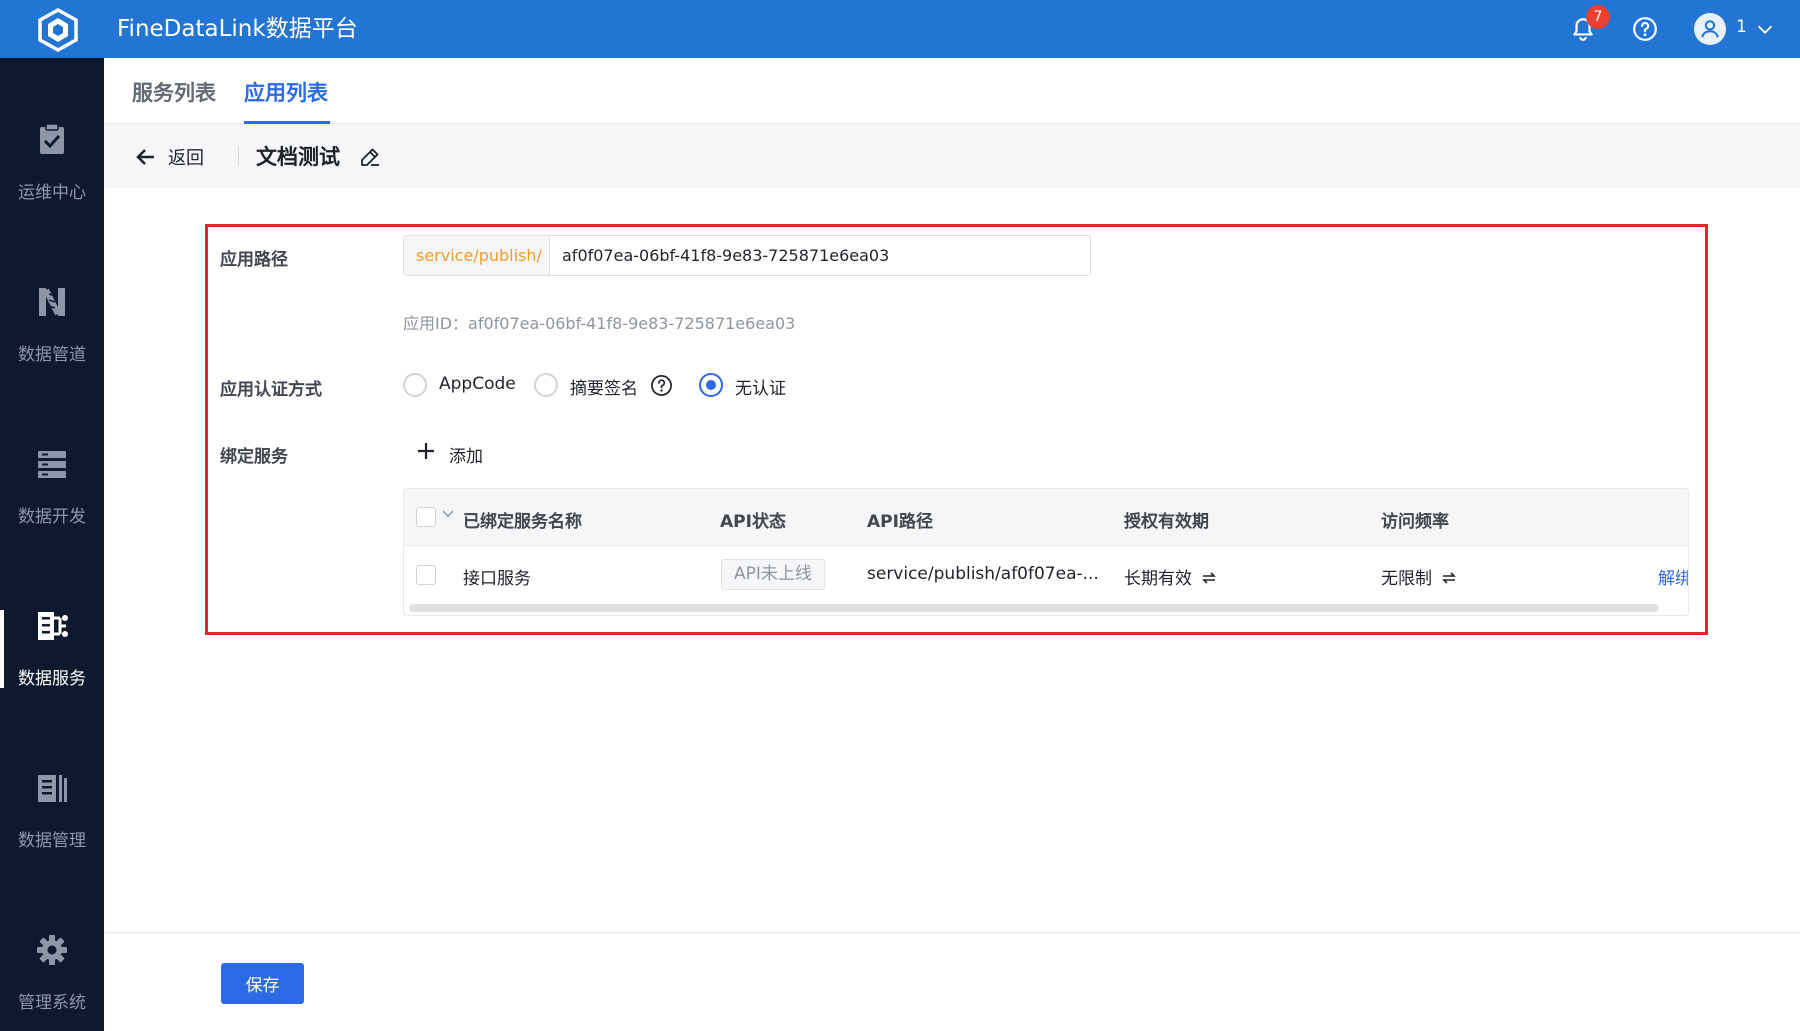 Image resolution: width=1800 pixels, height=1031 pixels. I want to click on divider, so click(238, 156).